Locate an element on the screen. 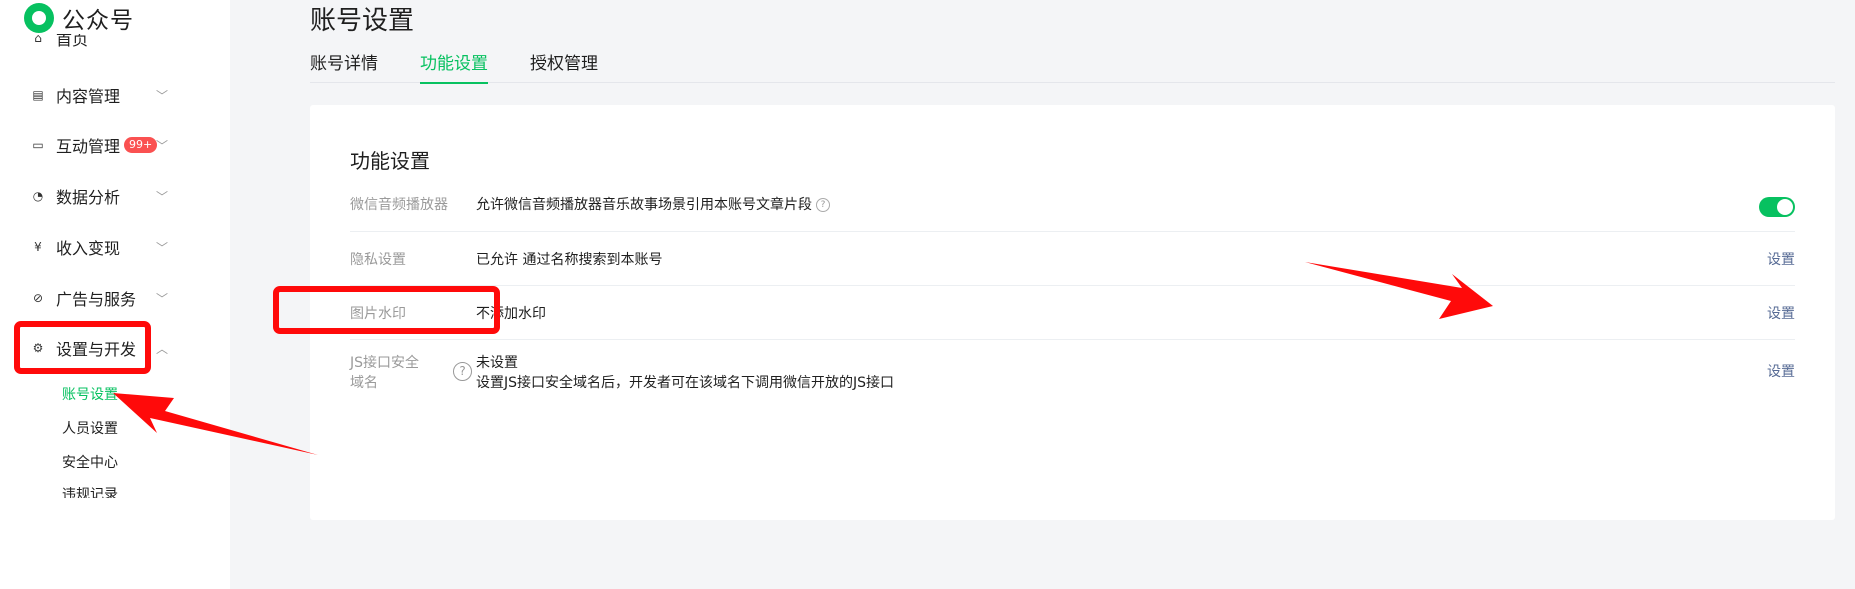 The height and width of the screenshot is (589, 1855). sidebar-item-label: 互动管理 is located at coordinates (88, 146).